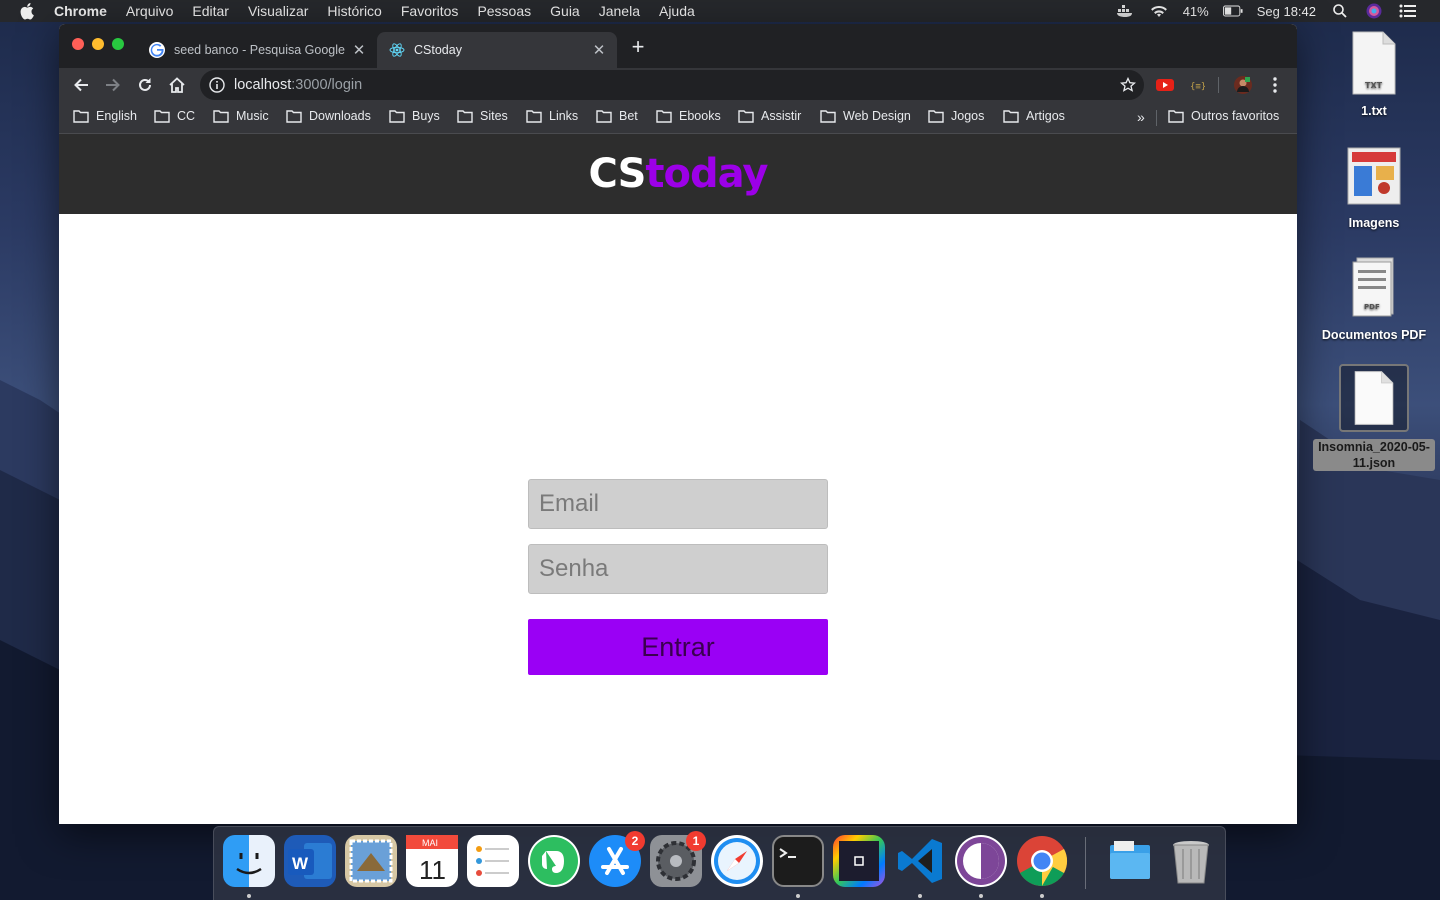 This screenshot has width=1440, height=900. I want to click on bookmark-folder-other: Outros favoritos, so click(1223, 116).